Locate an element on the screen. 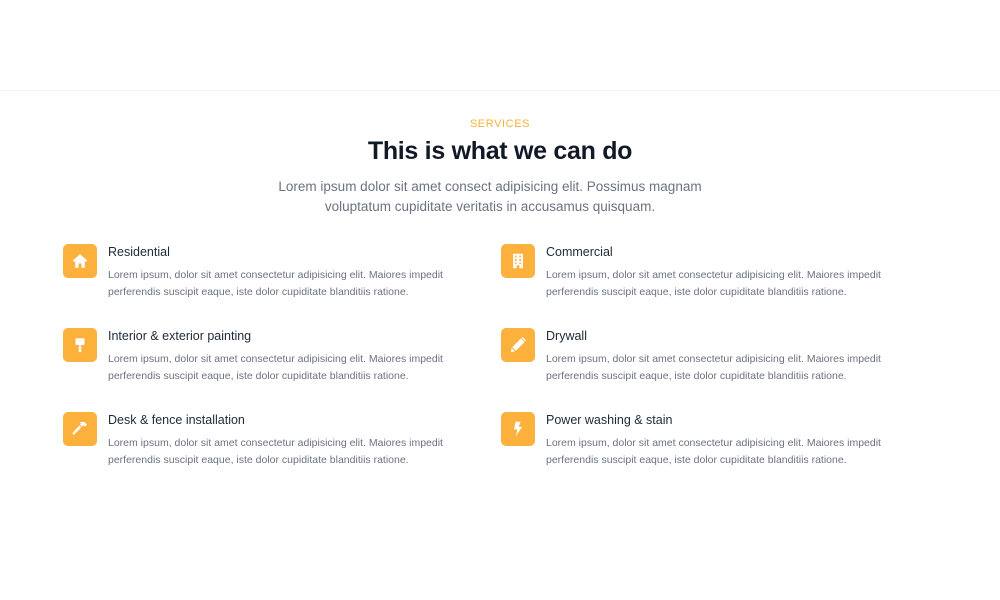 The width and height of the screenshot is (1000, 600). service-title: Drywall is located at coordinates (566, 336).